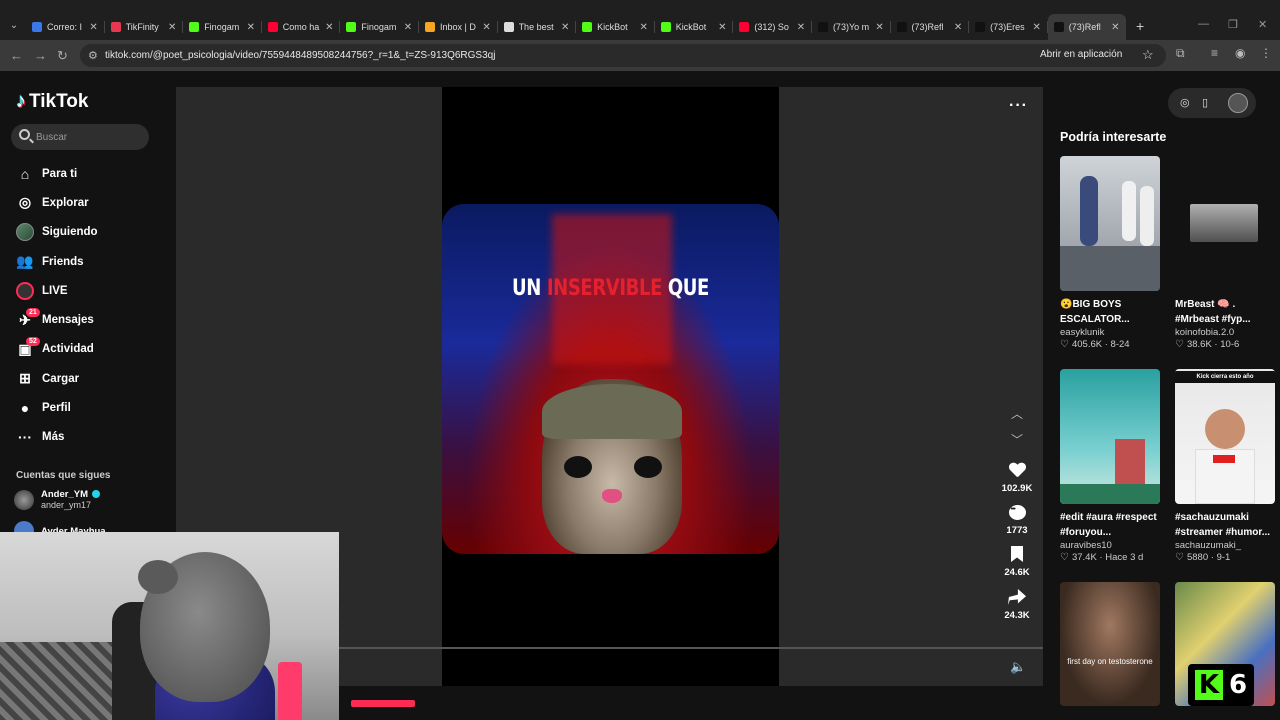  Describe the element at coordinates (82, 378) in the screenshot. I see `sidebar-item-cargar: ⊞ Cargar` at that location.